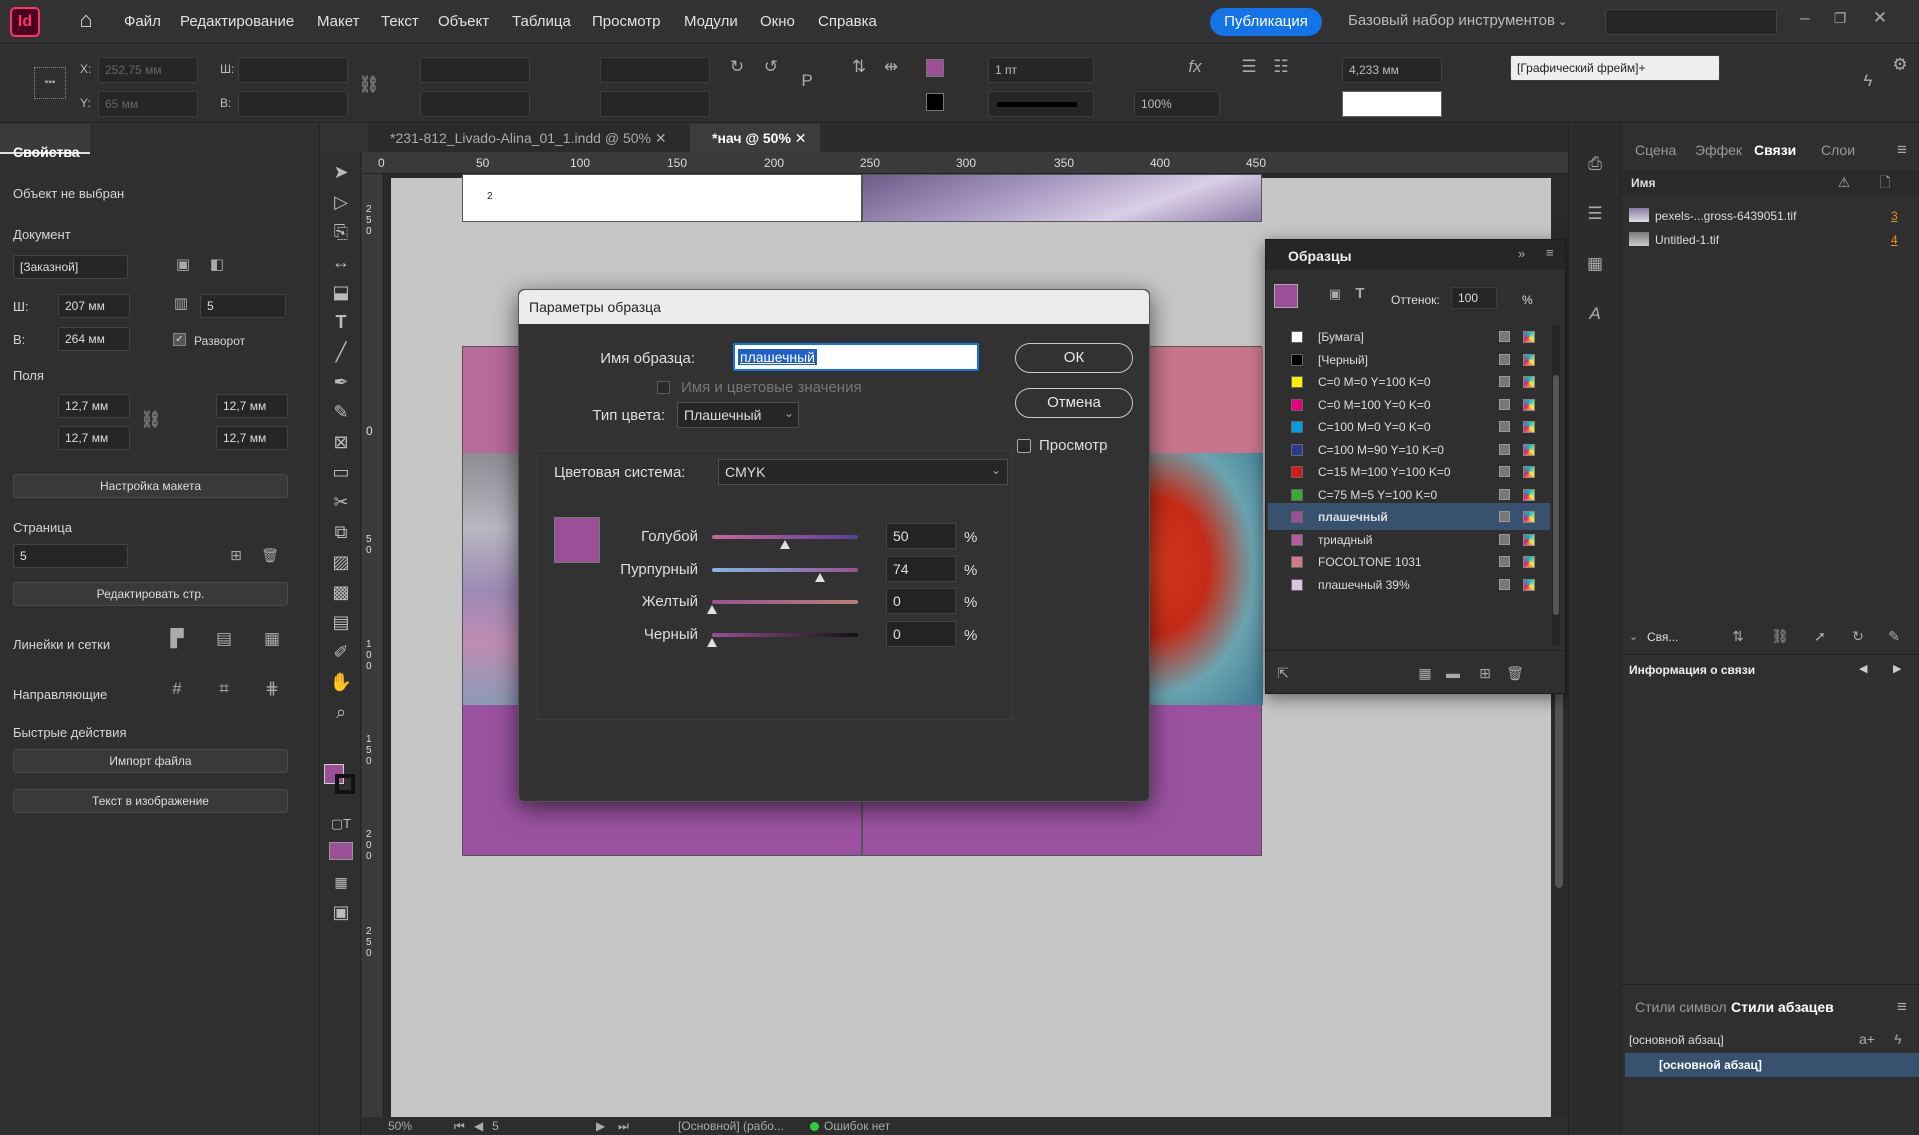 The image size is (1919, 1135). I want to click on import-file-button: Импорт файла, so click(150, 761).